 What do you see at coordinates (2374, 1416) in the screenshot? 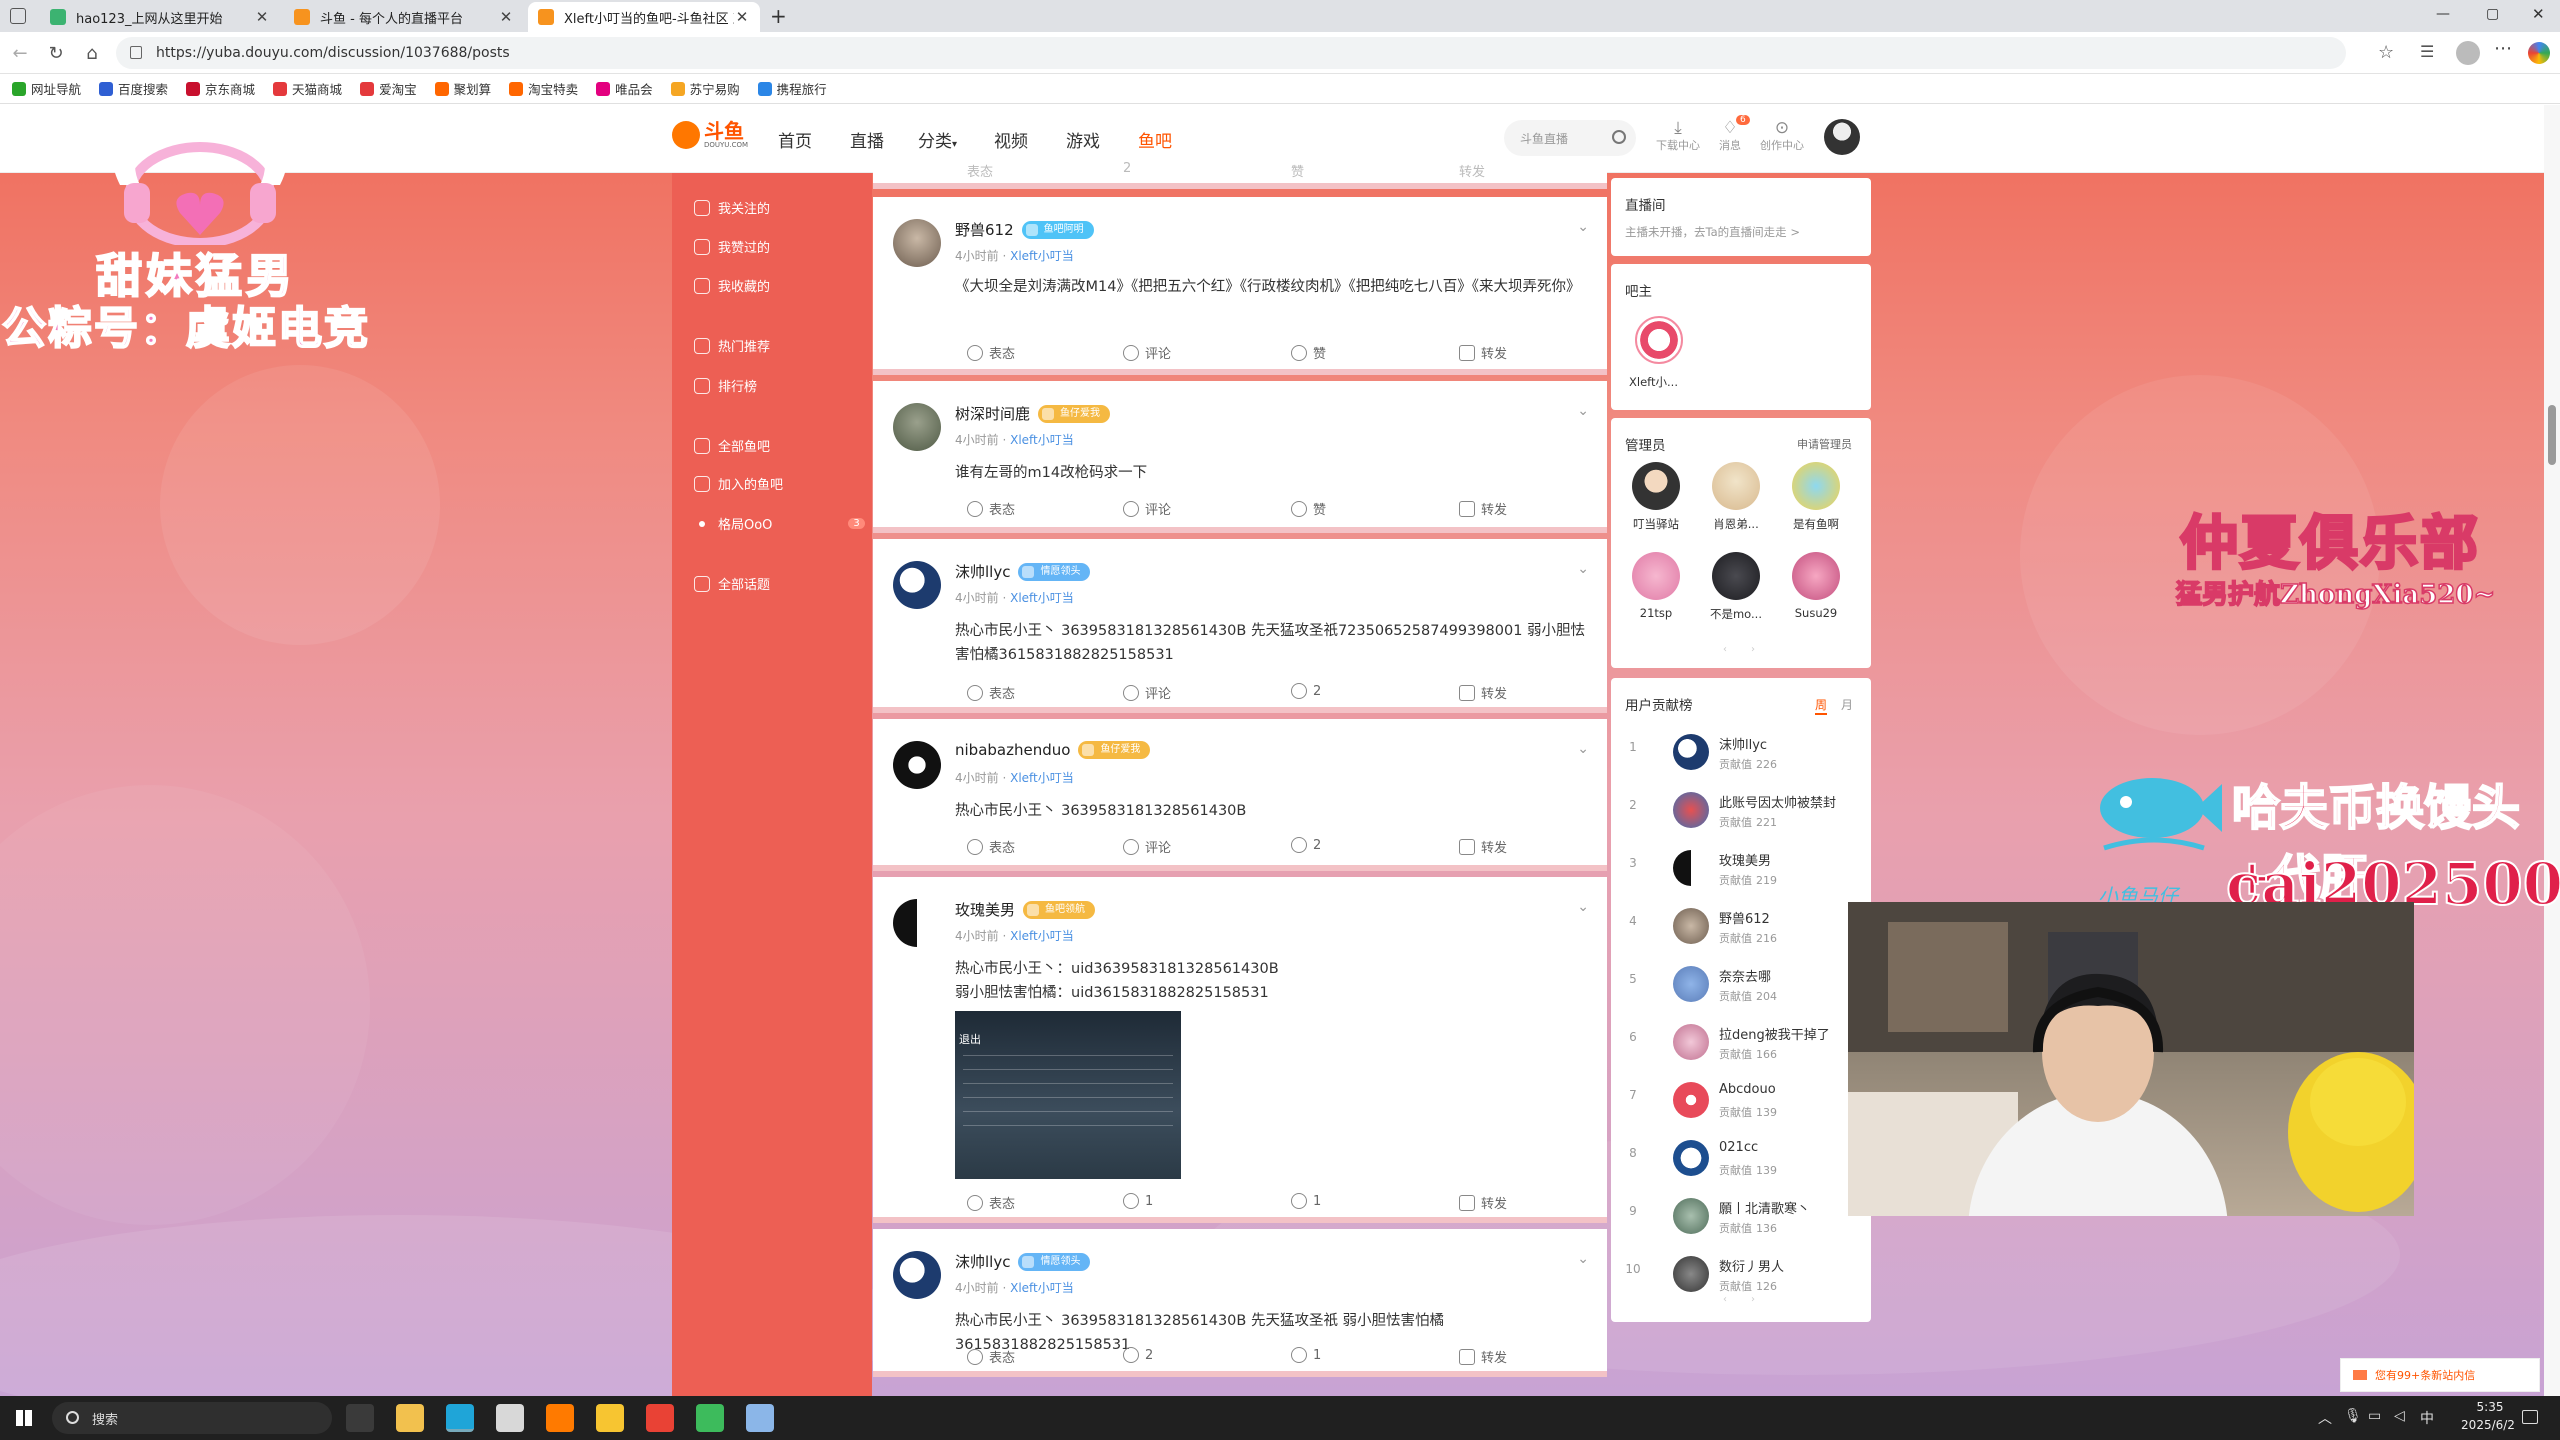
I see `network-icon: ▭` at bounding box center [2374, 1416].